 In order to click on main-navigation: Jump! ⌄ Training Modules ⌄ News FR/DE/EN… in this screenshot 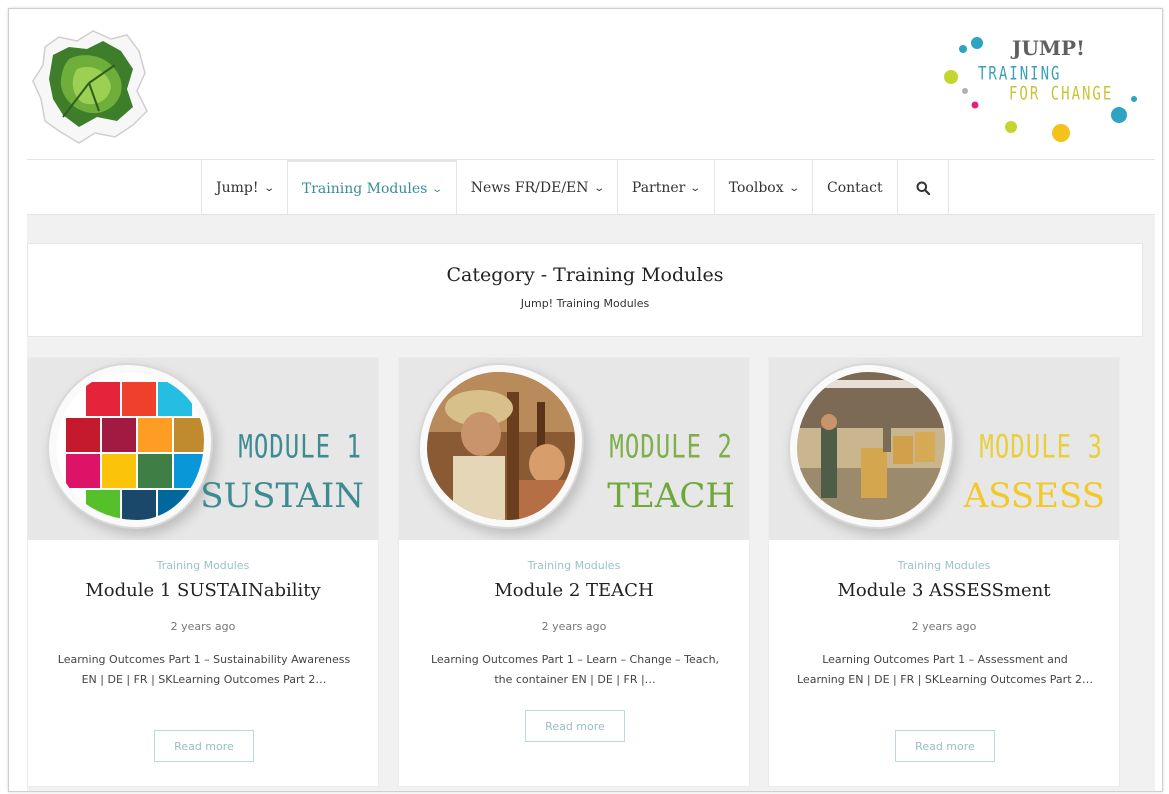, I will do `click(591, 187)`.